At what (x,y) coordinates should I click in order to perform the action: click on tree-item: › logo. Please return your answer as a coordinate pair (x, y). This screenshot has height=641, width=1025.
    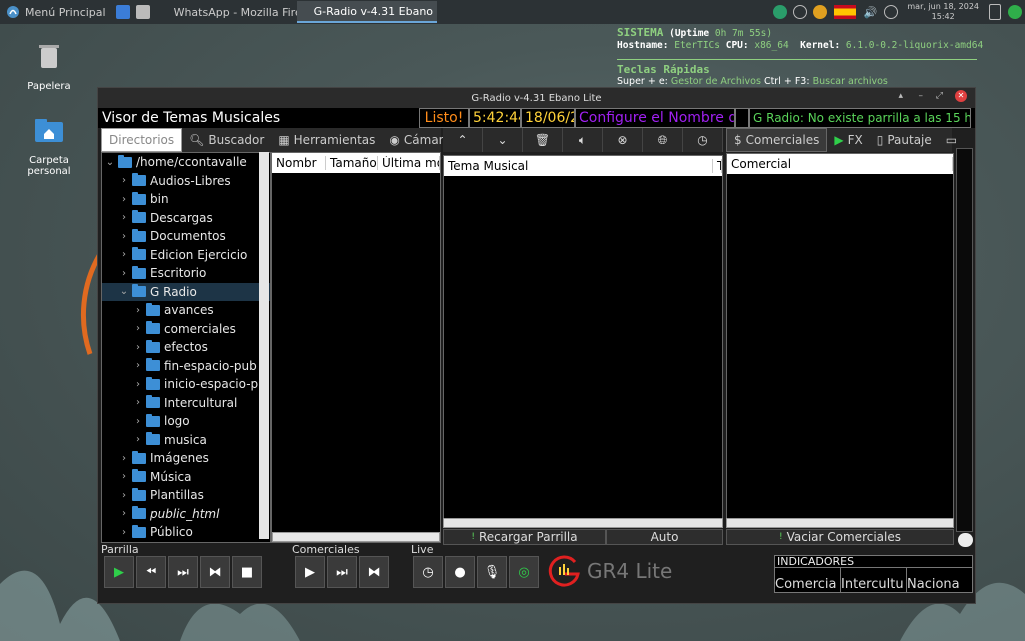
    Looking at the image, I should click on (186, 421).